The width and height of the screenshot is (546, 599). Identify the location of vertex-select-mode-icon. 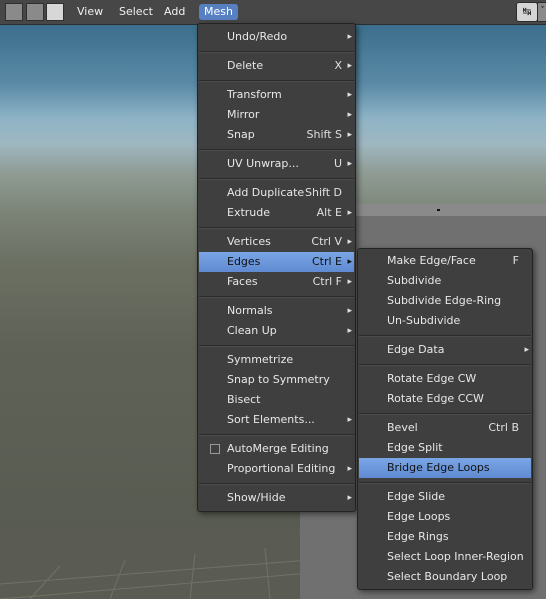
(14, 12).